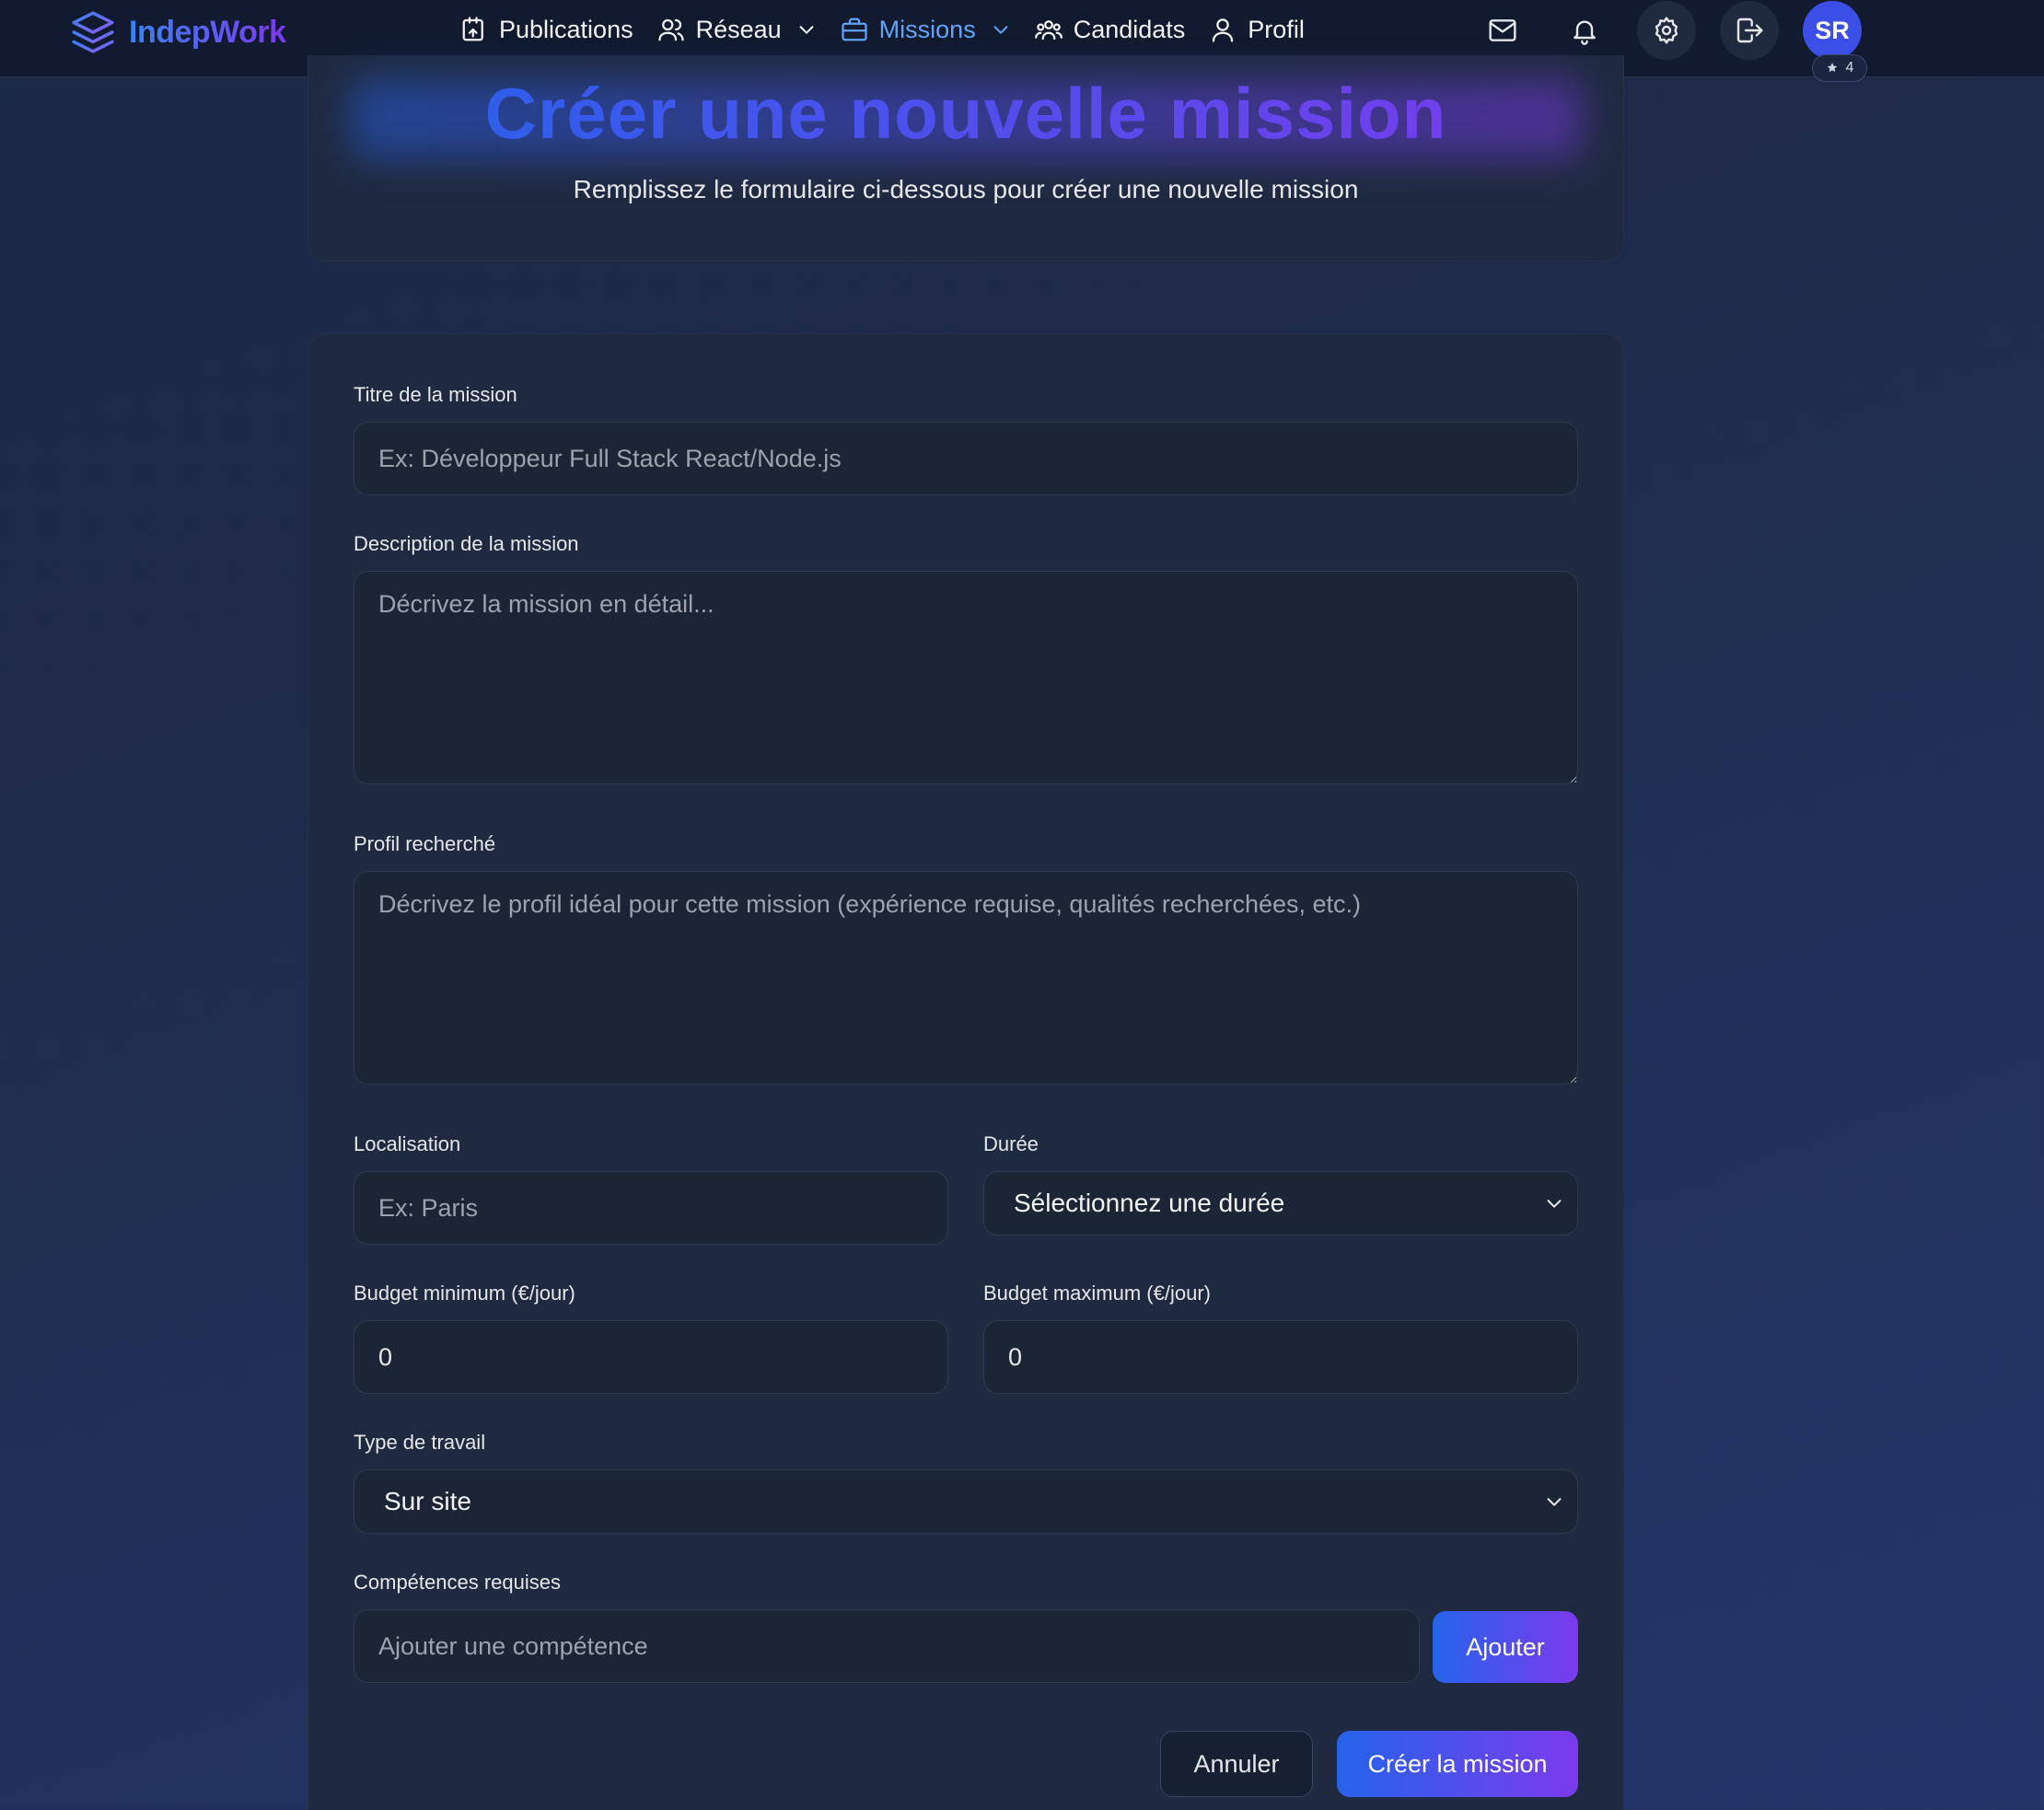 Image resolution: width=2044 pixels, height=1810 pixels. I want to click on nav-item-missions: Missions, so click(926, 30).